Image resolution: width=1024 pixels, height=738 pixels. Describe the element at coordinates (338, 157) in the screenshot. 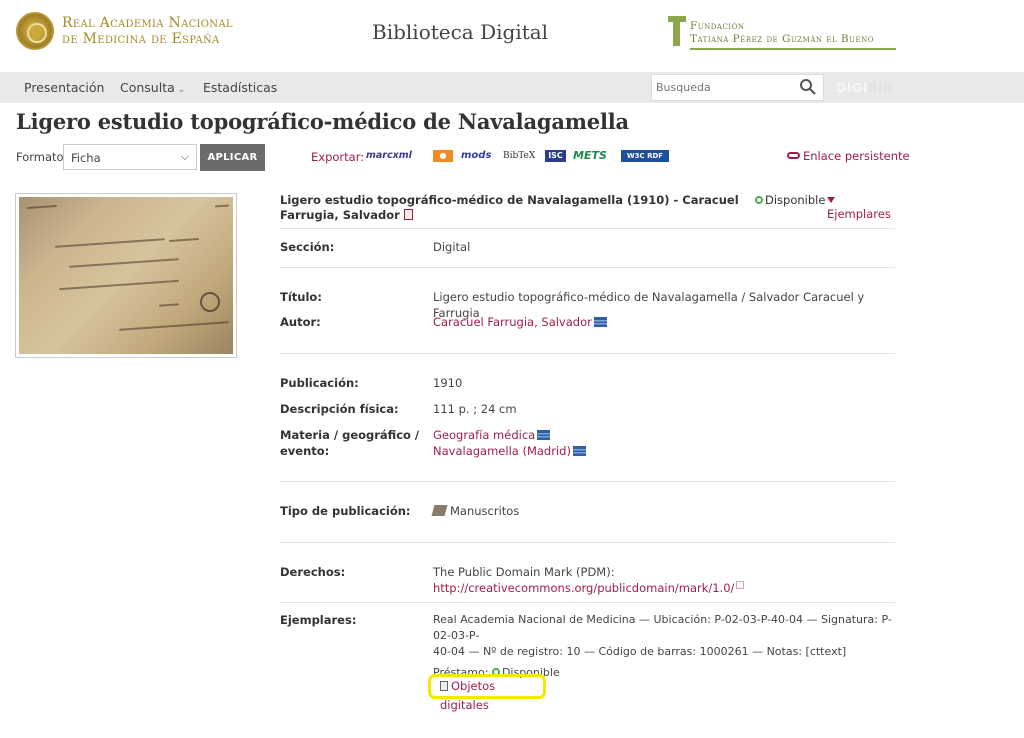

I see `exportar-label: Exportar:` at that location.